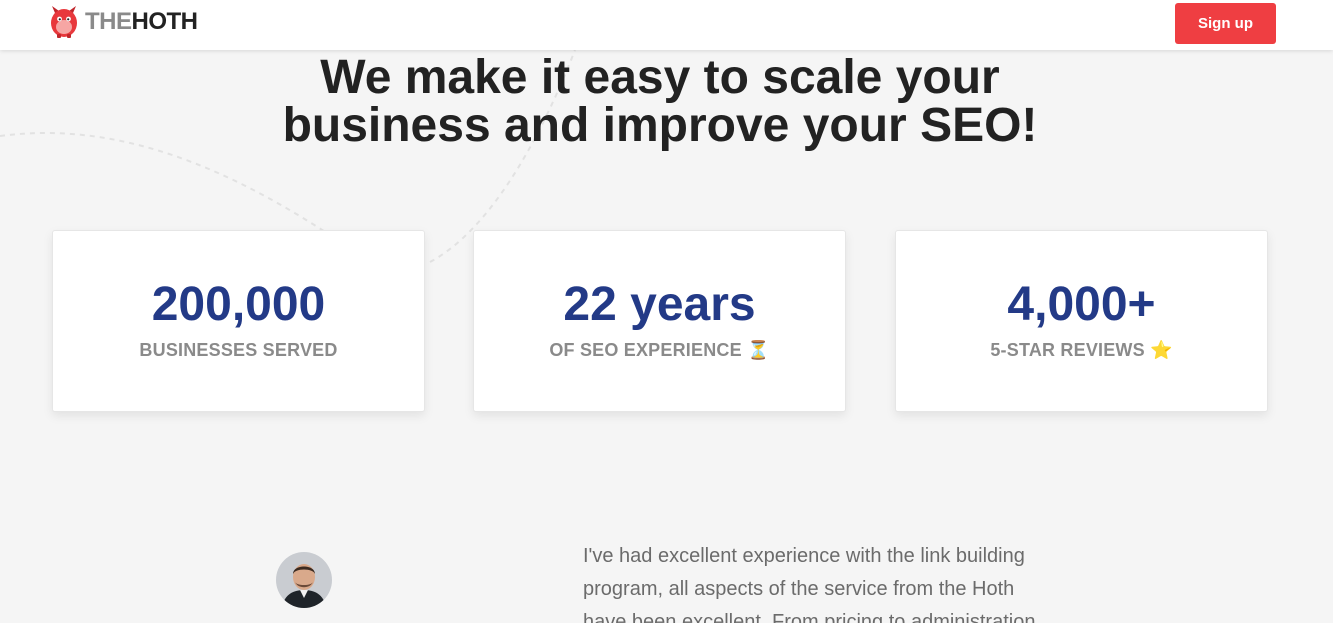 This screenshot has height=623, width=1333. Describe the element at coordinates (1081, 350) in the screenshot. I see `stat-label: 5-STAR REVIEWS ⭐` at that location.